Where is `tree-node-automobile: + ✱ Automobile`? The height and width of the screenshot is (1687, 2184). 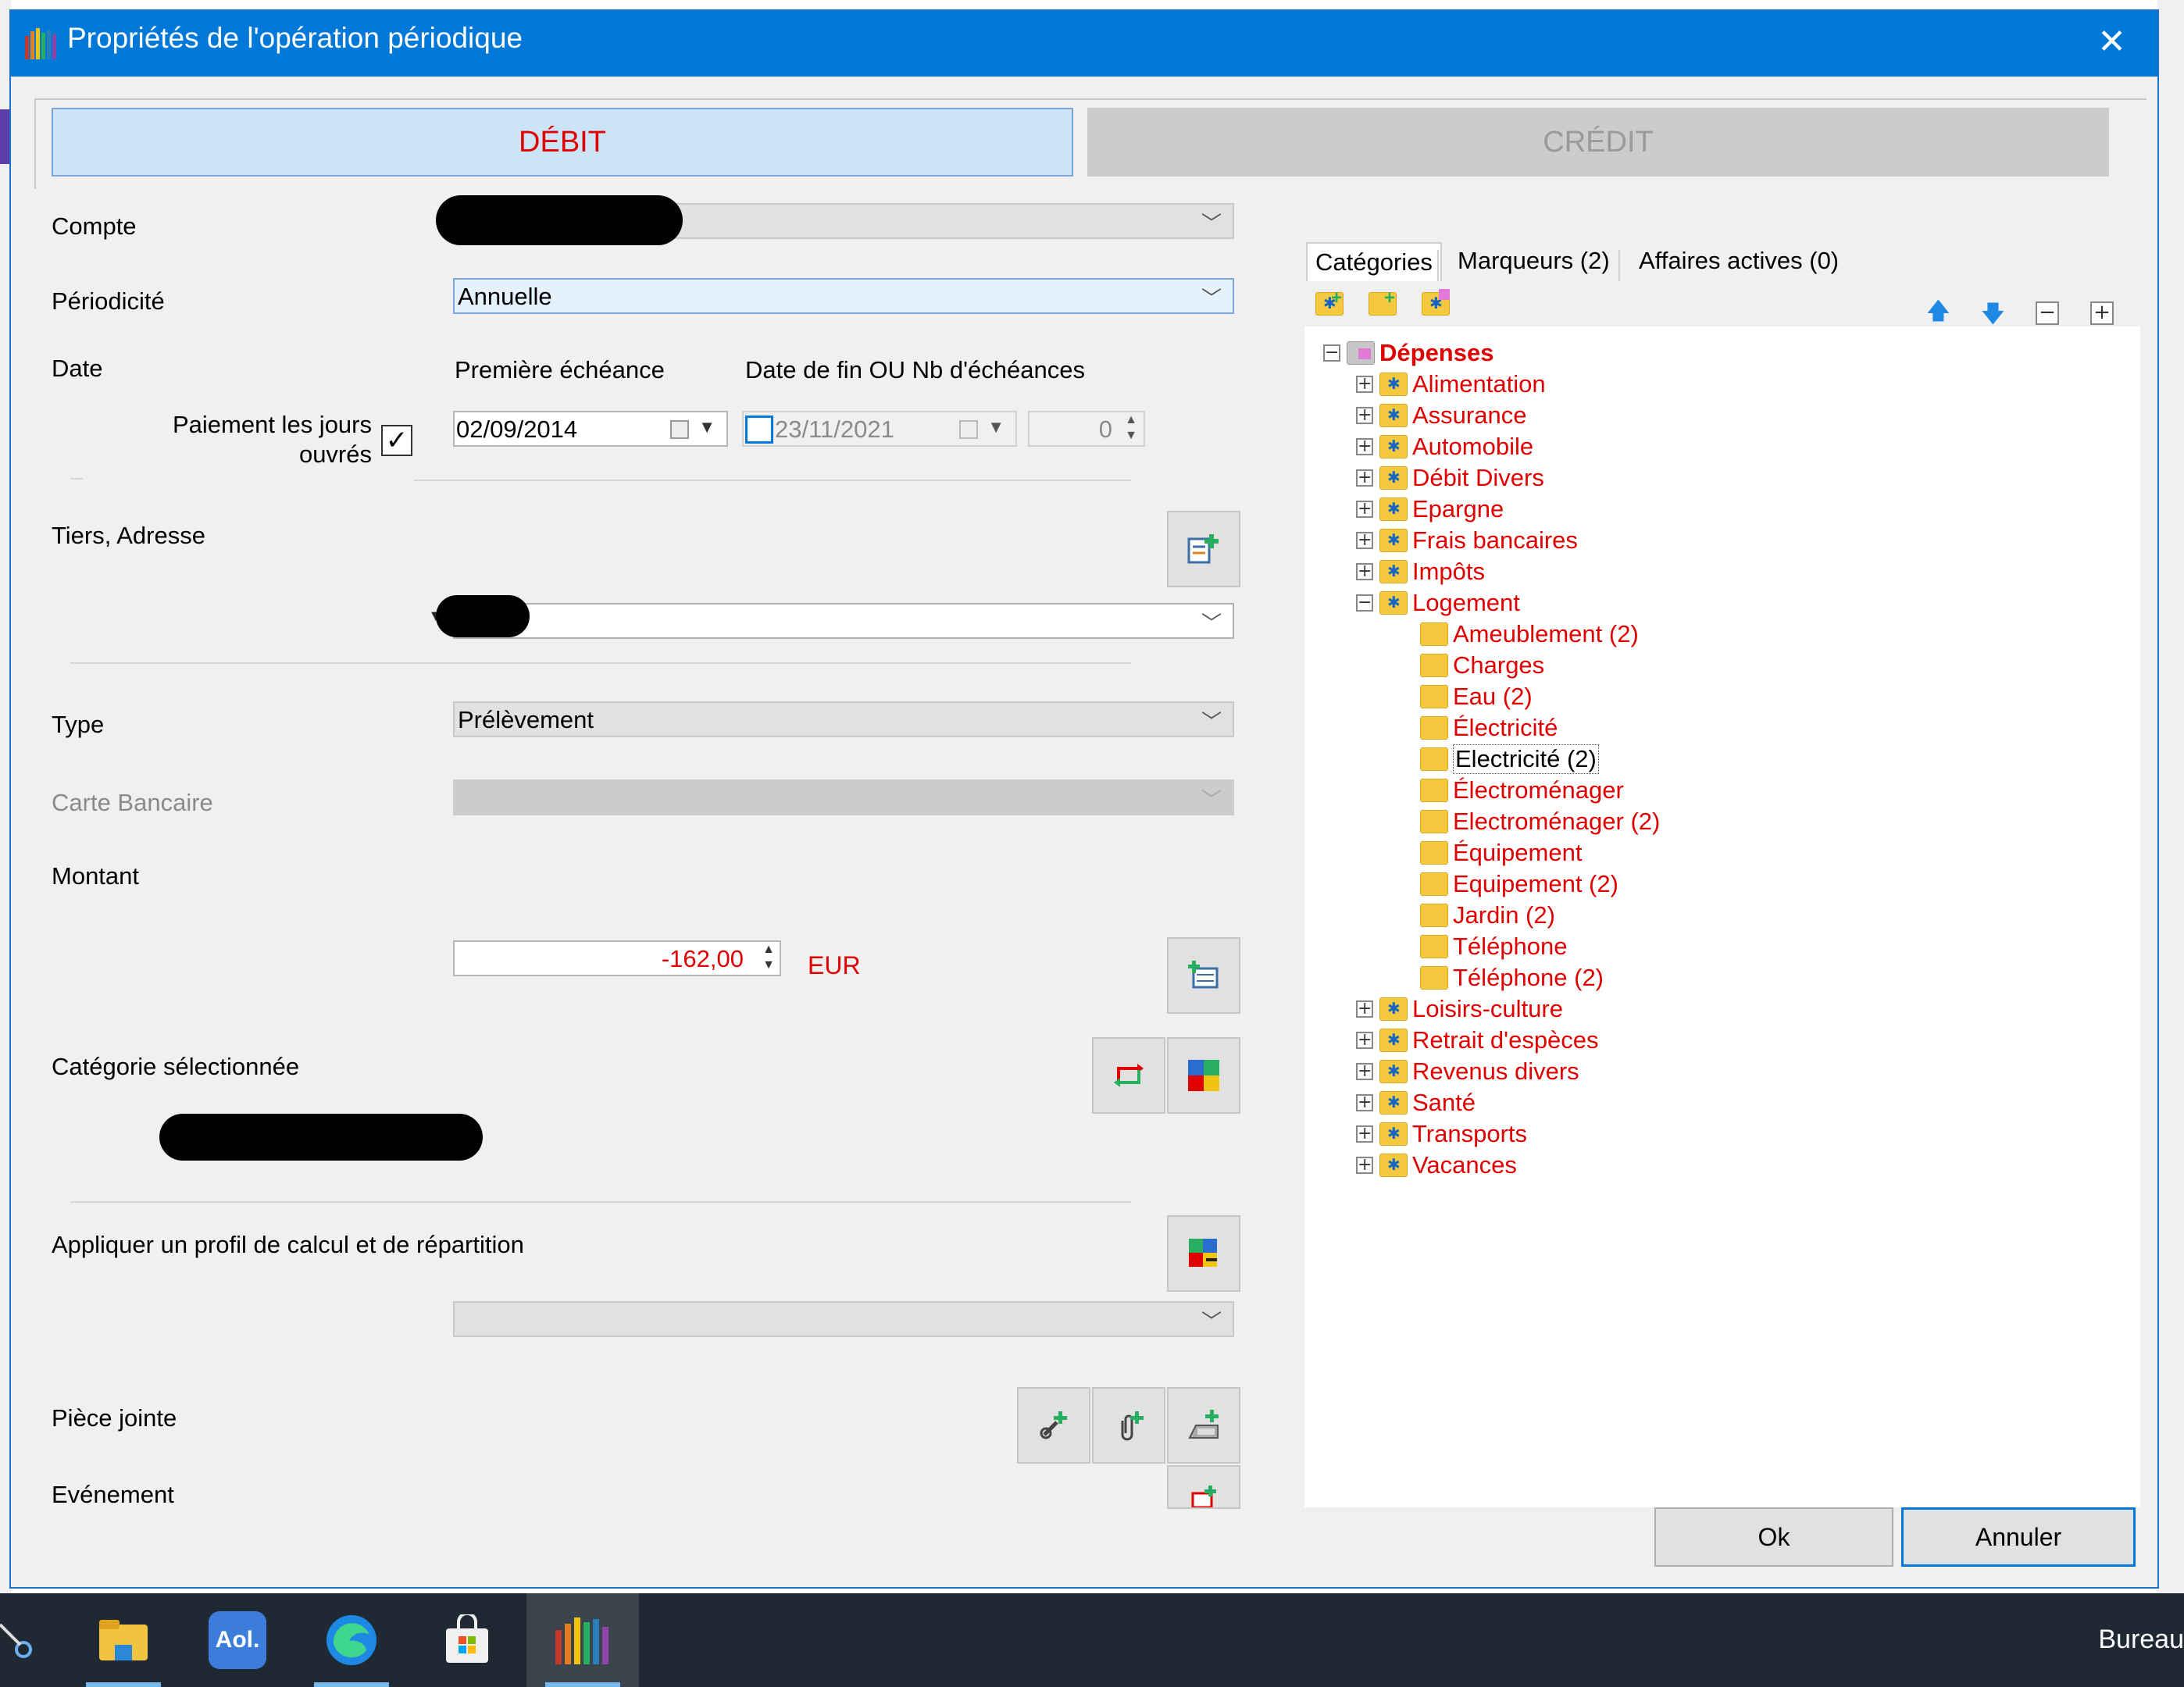 tree-node-automobile: + ✱ Automobile is located at coordinates (1444, 446).